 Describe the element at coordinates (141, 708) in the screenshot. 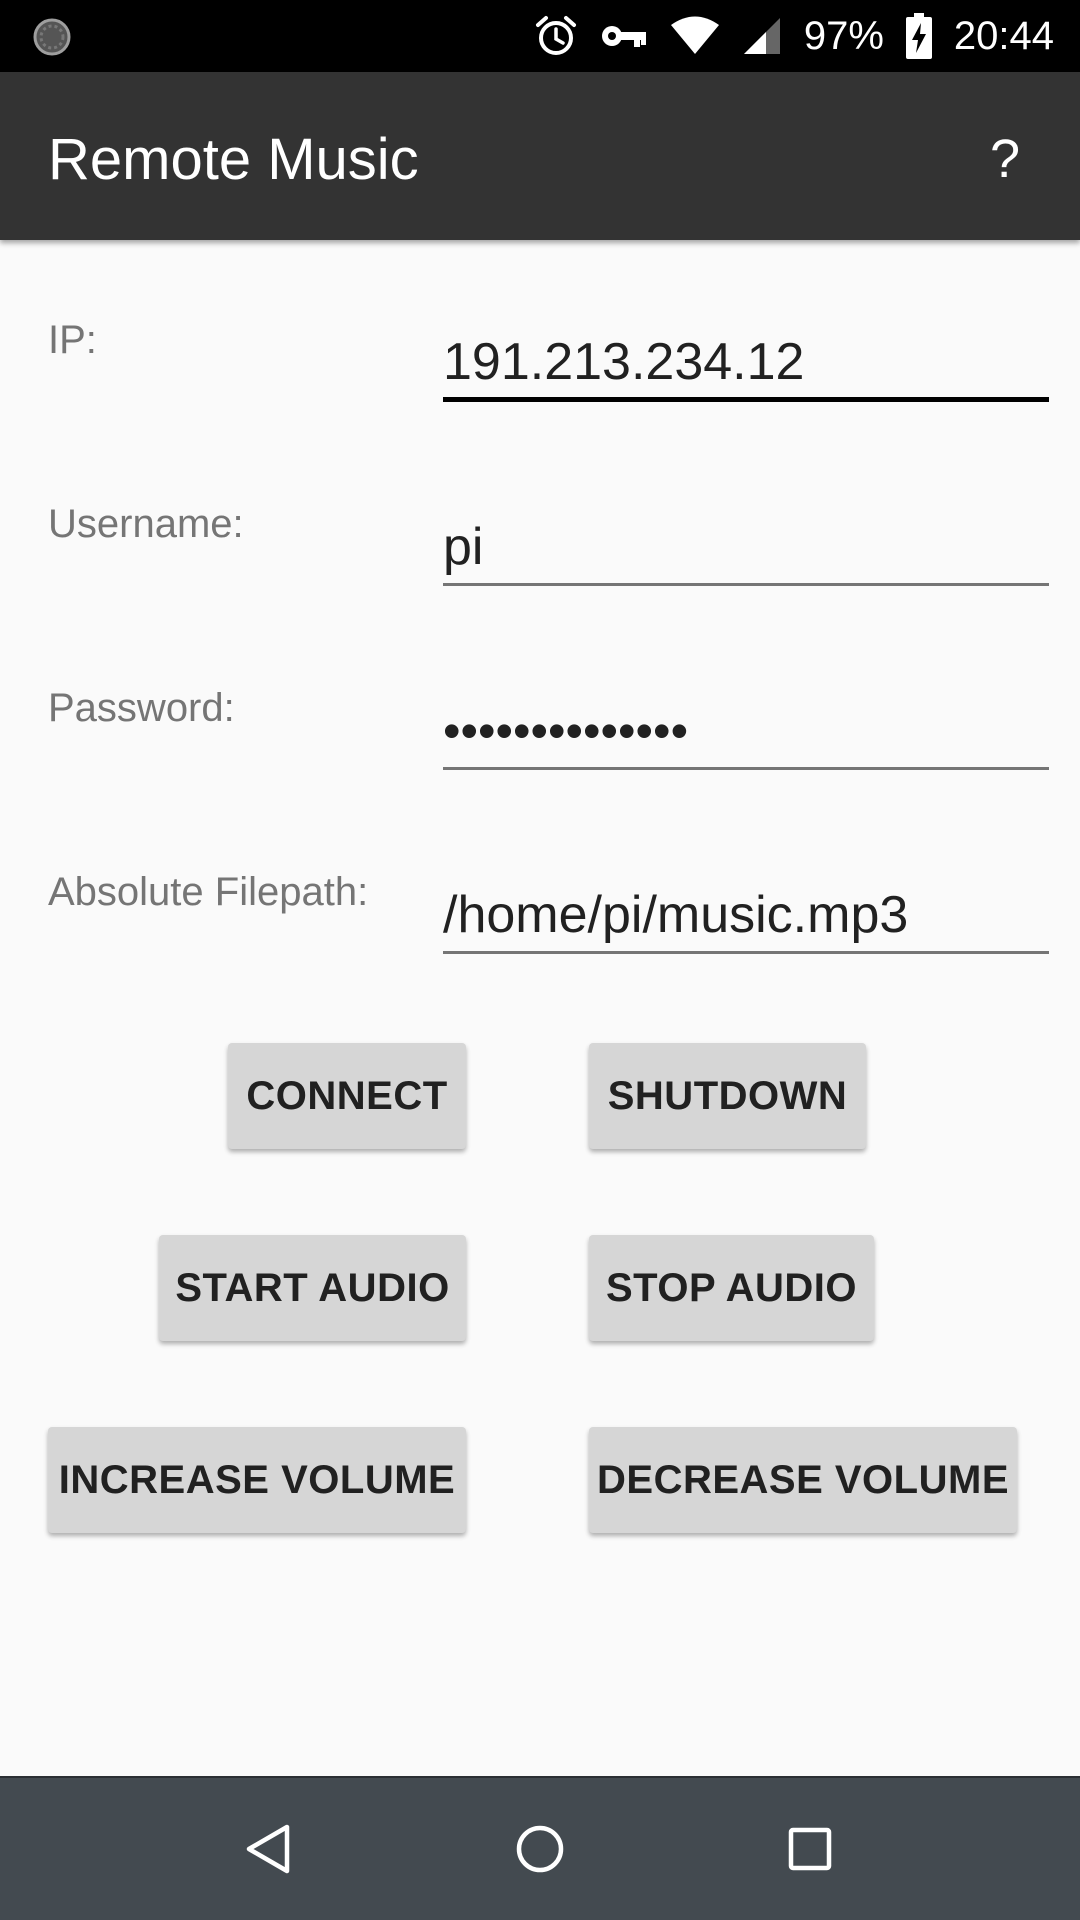

I see `password-label: Password:` at that location.